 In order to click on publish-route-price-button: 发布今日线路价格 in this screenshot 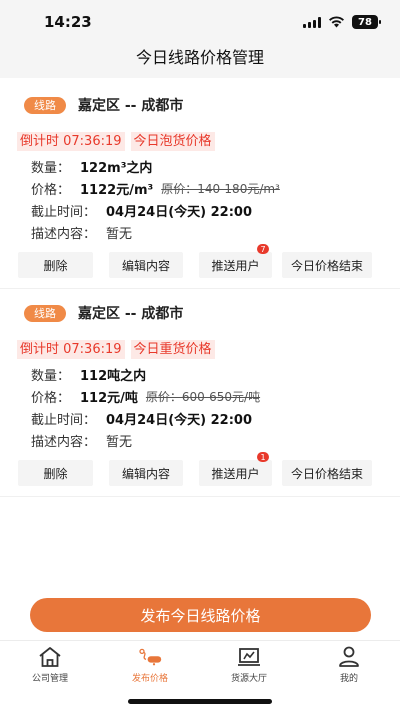, I will do `click(200, 615)`.